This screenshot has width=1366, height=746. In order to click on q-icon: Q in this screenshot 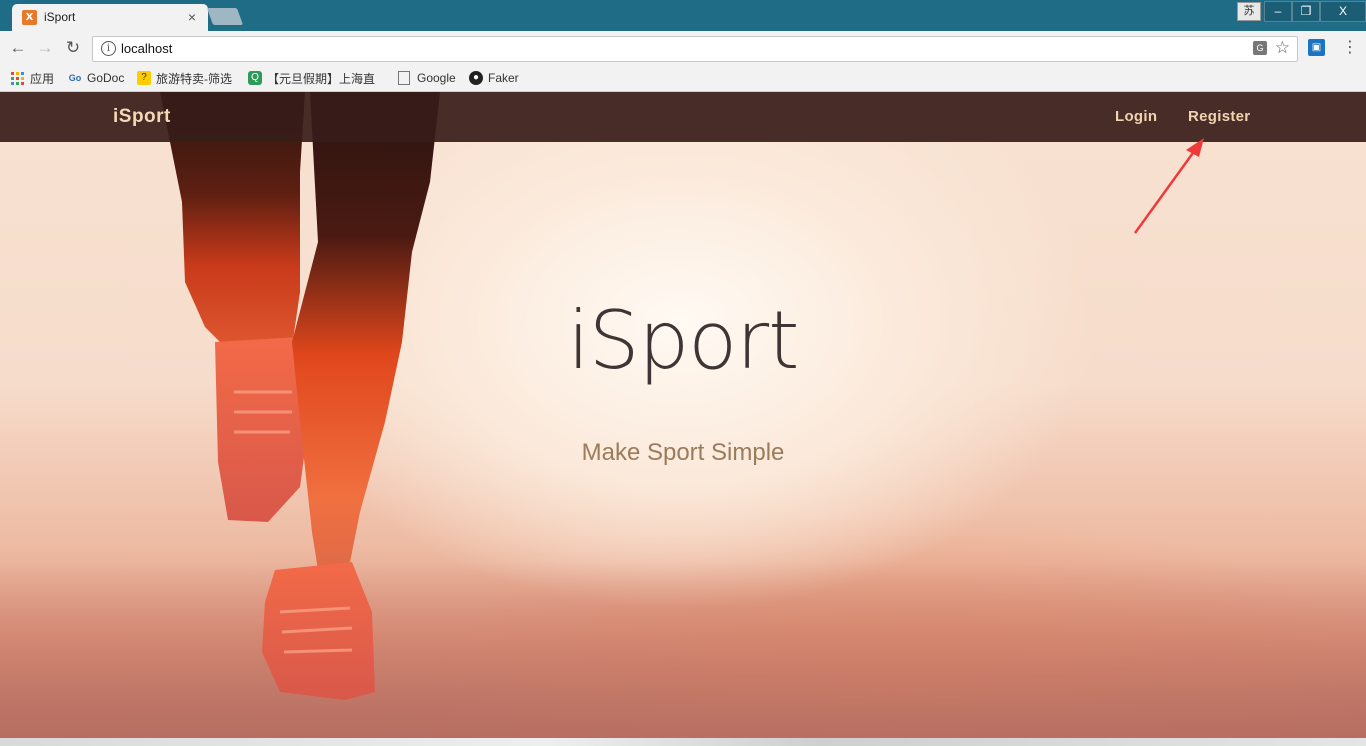, I will do `click(255, 78)`.